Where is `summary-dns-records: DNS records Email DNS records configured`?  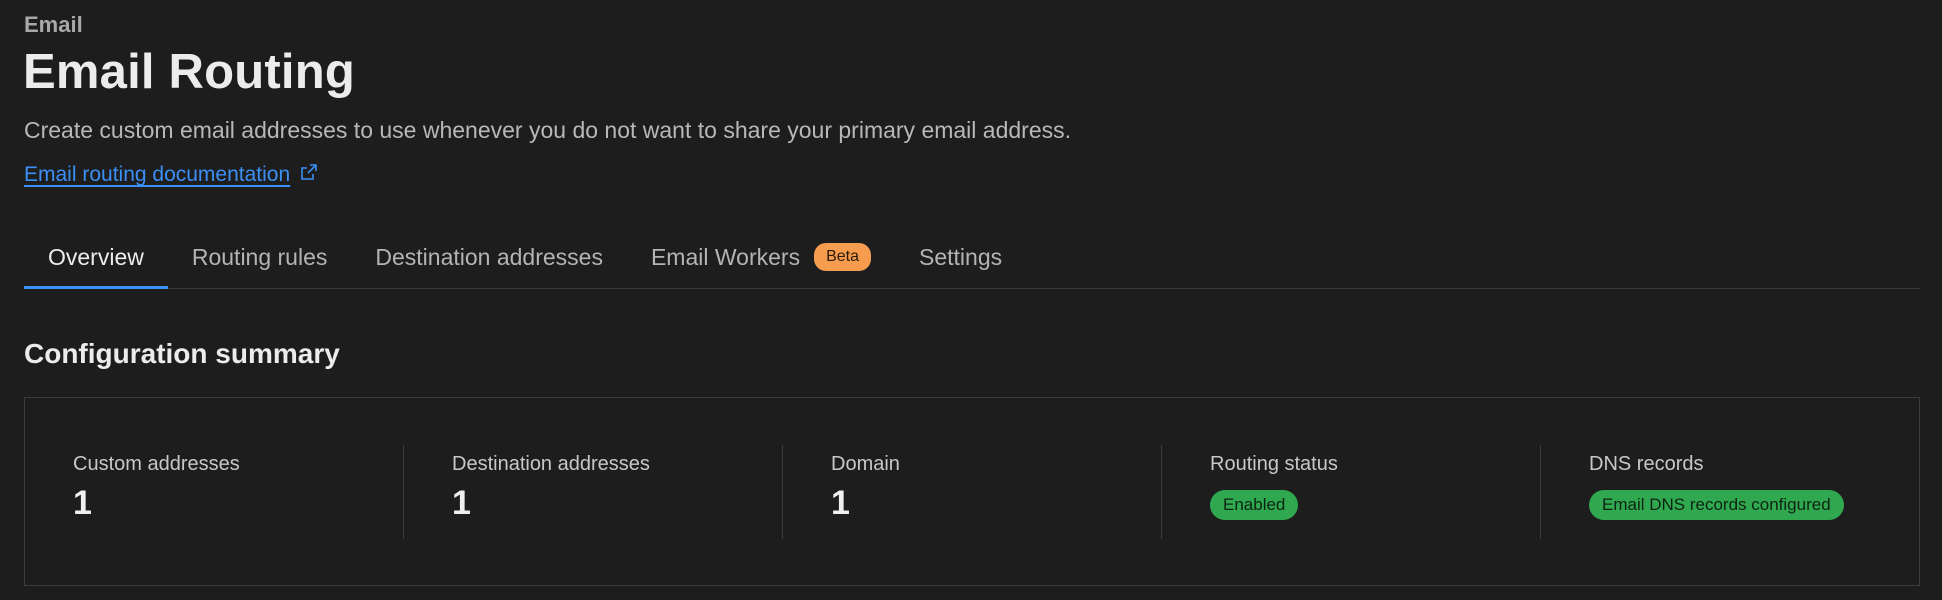 summary-dns-records: DNS records Email DNS records configured is located at coordinates (1730, 492).